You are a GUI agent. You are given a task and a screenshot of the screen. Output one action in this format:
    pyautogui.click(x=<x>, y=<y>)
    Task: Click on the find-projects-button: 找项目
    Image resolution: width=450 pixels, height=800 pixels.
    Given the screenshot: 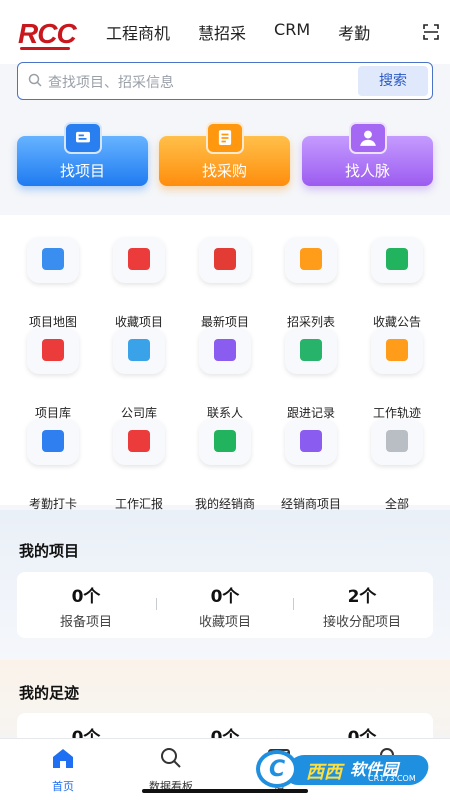 What is the action you would take?
    pyautogui.click(x=82, y=154)
    